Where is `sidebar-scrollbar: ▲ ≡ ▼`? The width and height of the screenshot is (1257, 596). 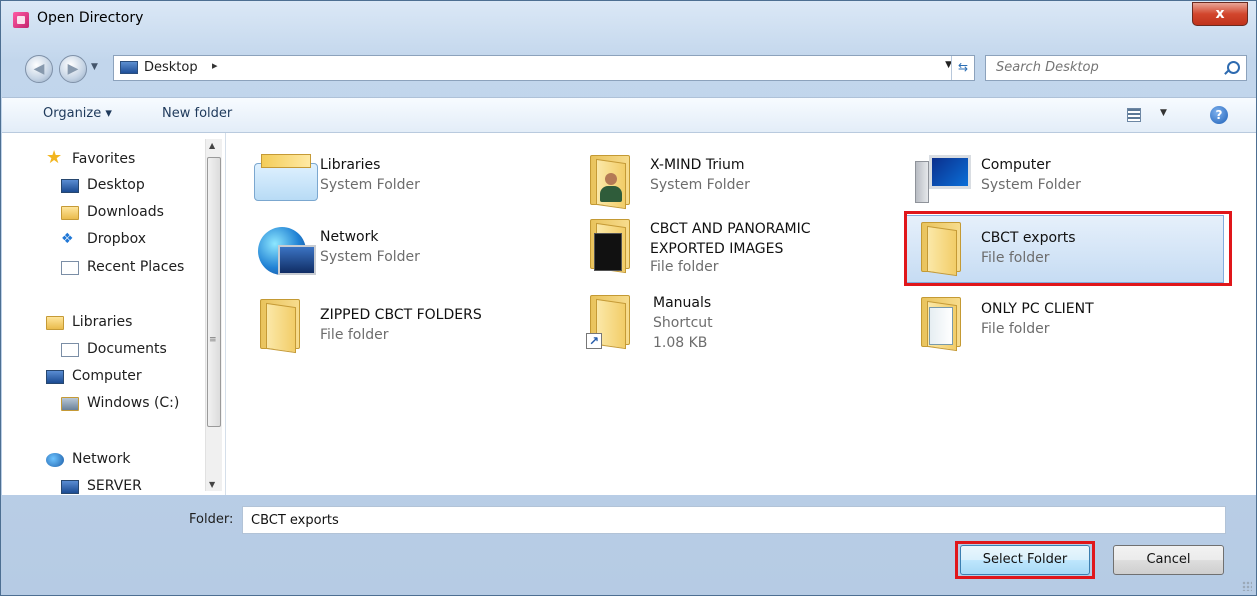
sidebar-scrollbar: ▲ ≡ ▼ is located at coordinates (213, 315).